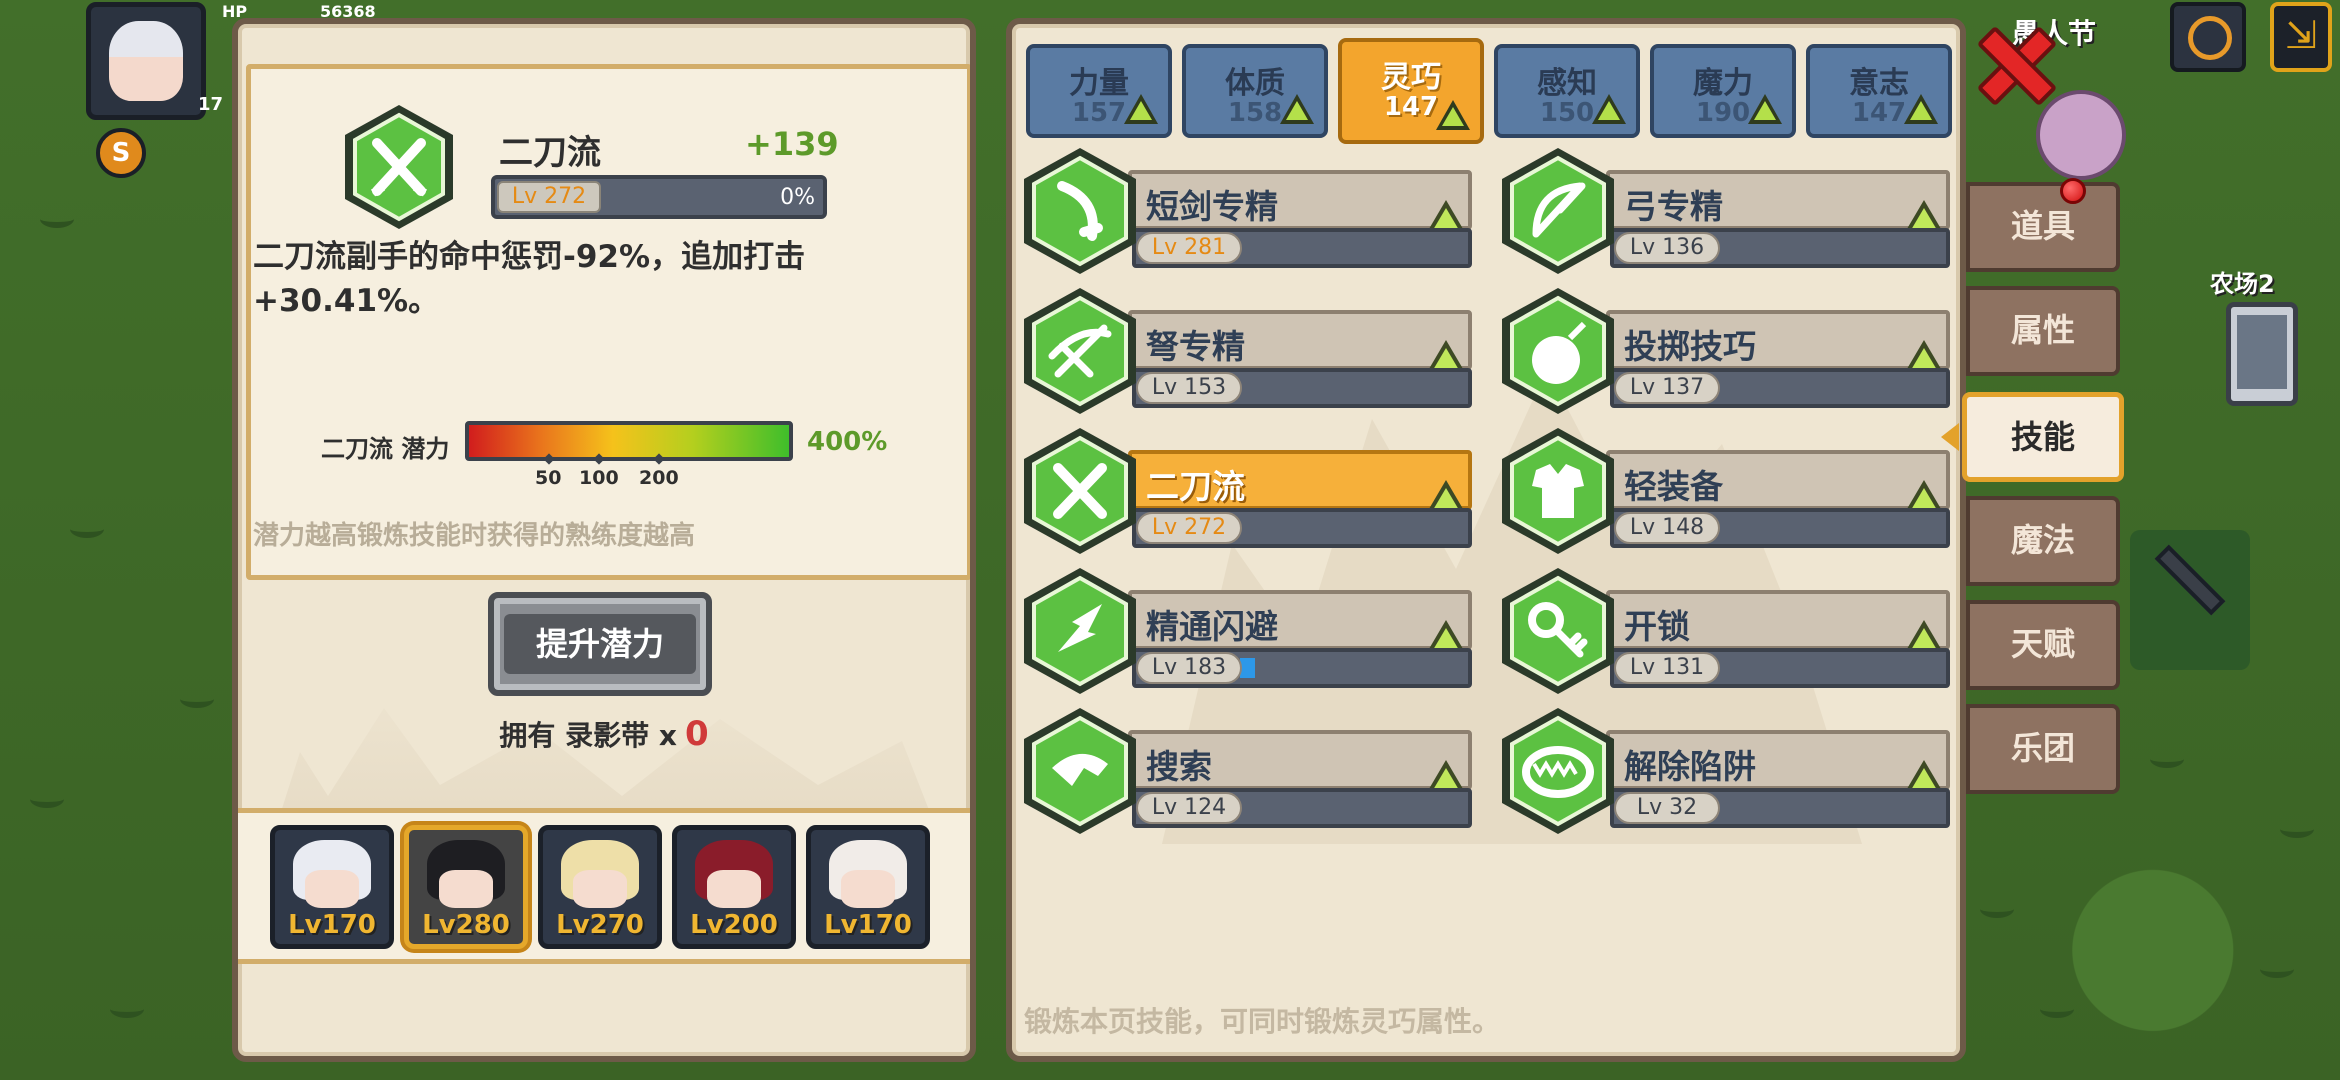 This screenshot has width=2340, height=1080. Describe the element at coordinates (792, 144) in the screenshot. I see `skill-bonus: +139` at that location.